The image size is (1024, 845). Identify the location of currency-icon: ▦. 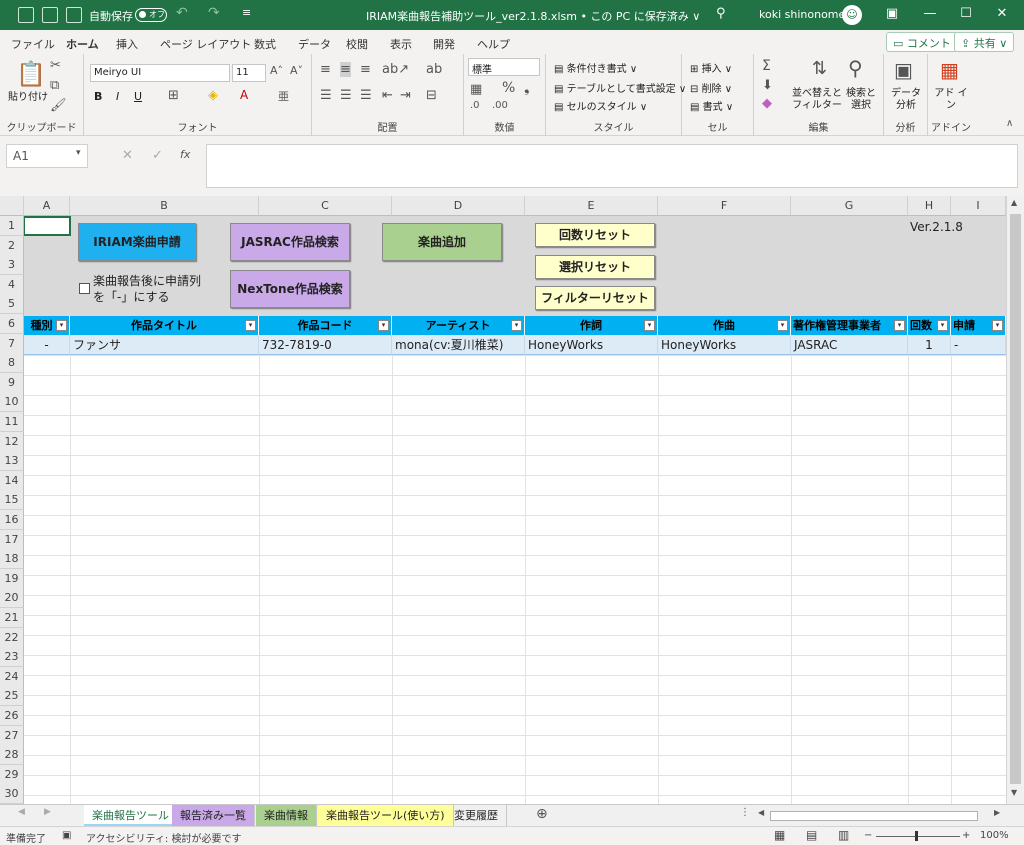
(476, 89).